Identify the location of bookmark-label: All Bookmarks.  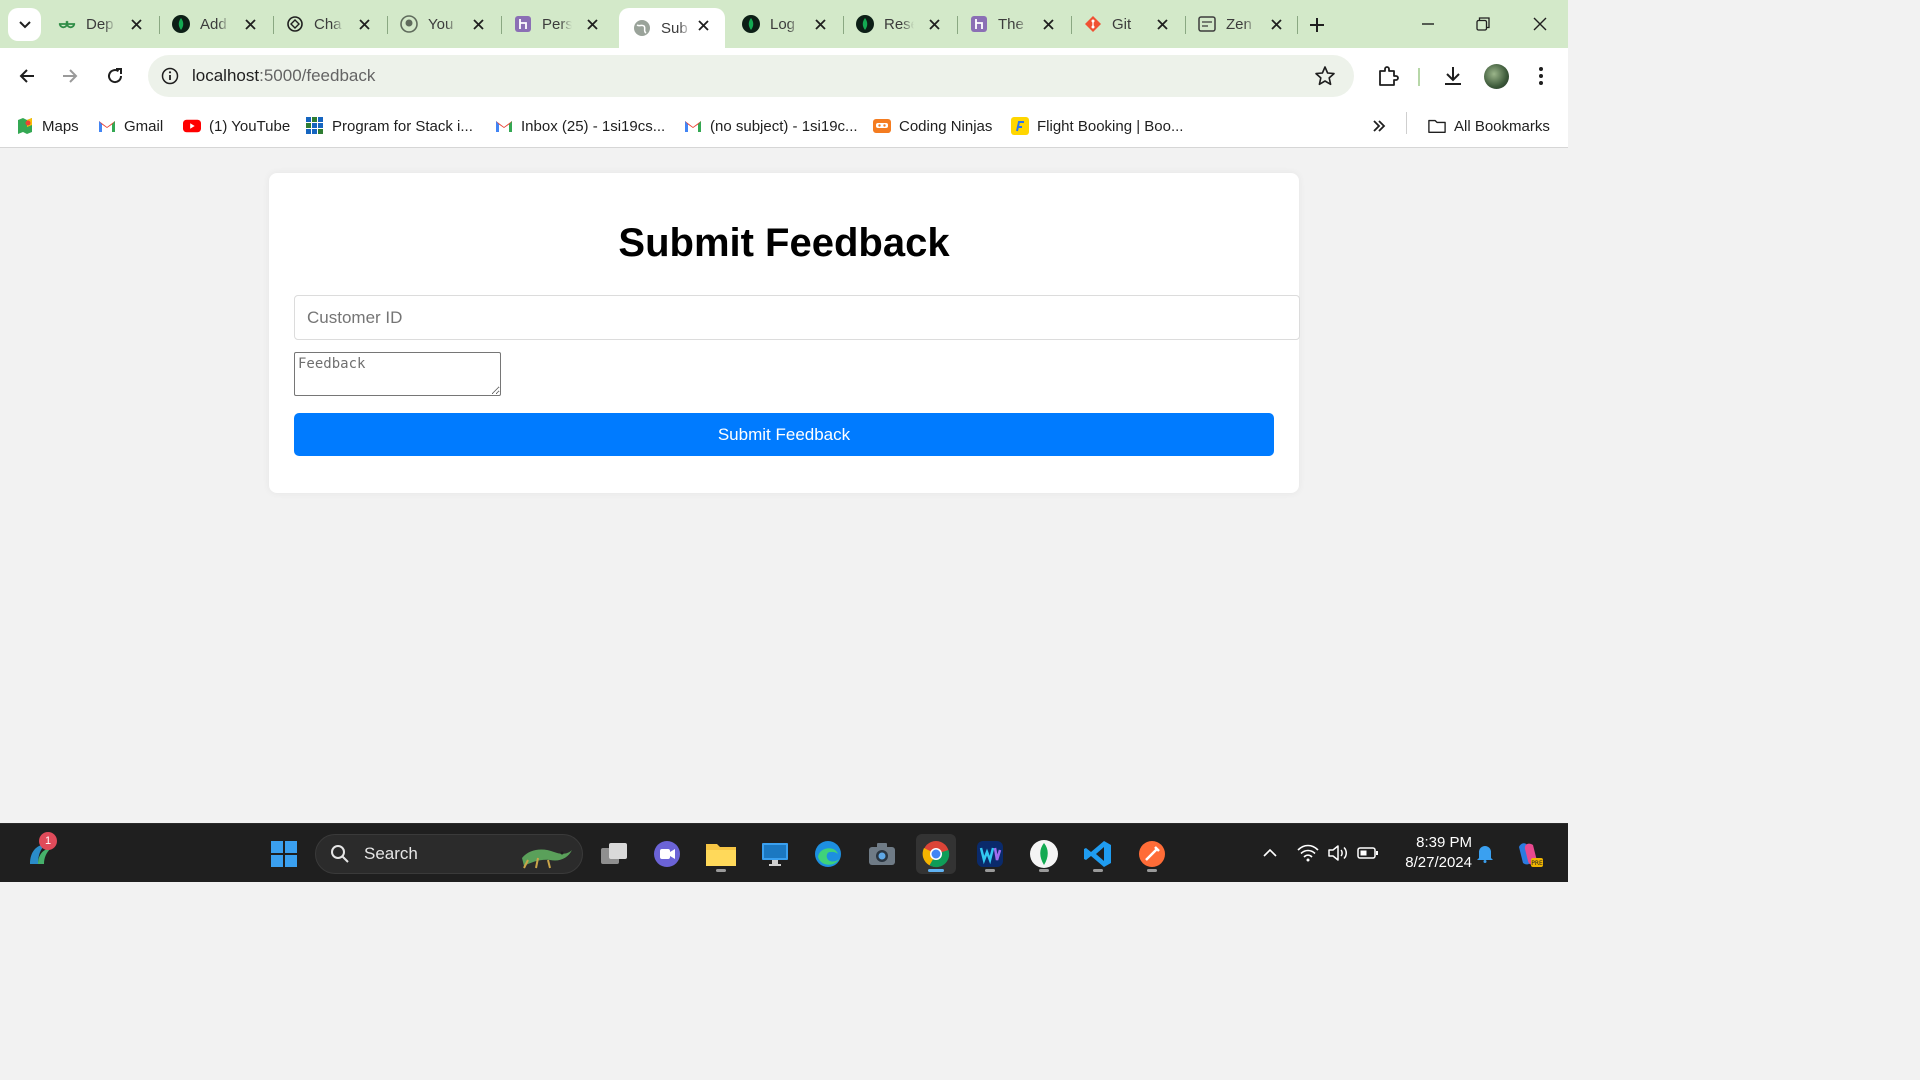
(1502, 126).